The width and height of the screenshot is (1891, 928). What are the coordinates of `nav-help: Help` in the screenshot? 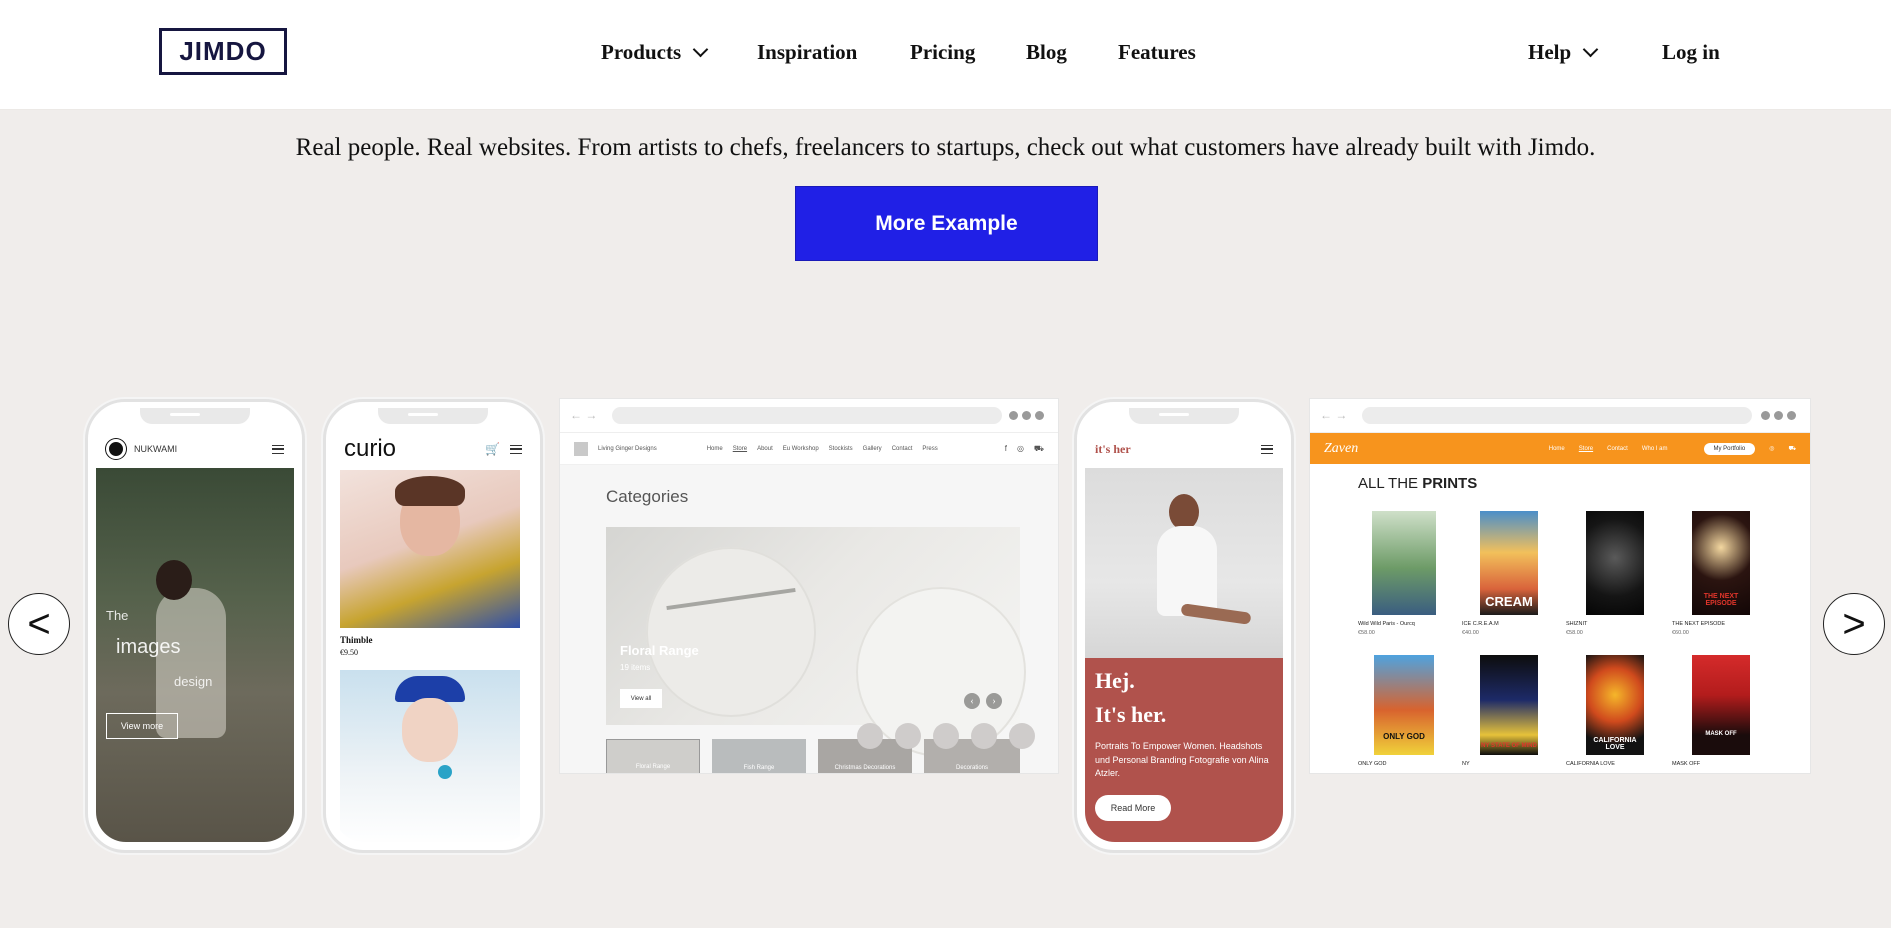 It's located at (1563, 52).